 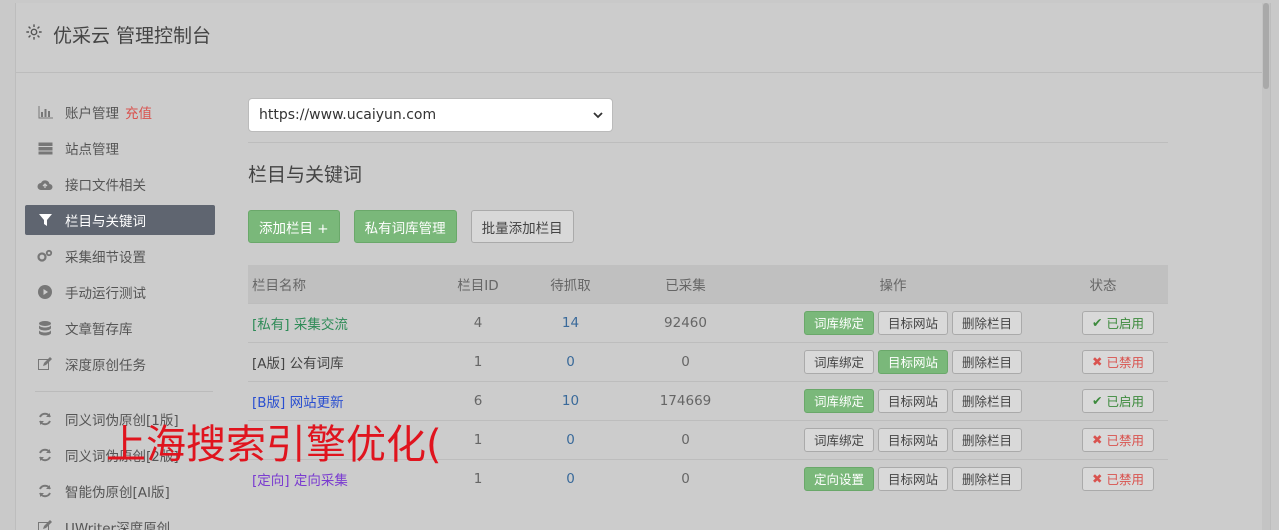 What do you see at coordinates (274, 445) in the screenshot?
I see `watermark-overlay: 上海搜索引擎优化(` at bounding box center [274, 445].